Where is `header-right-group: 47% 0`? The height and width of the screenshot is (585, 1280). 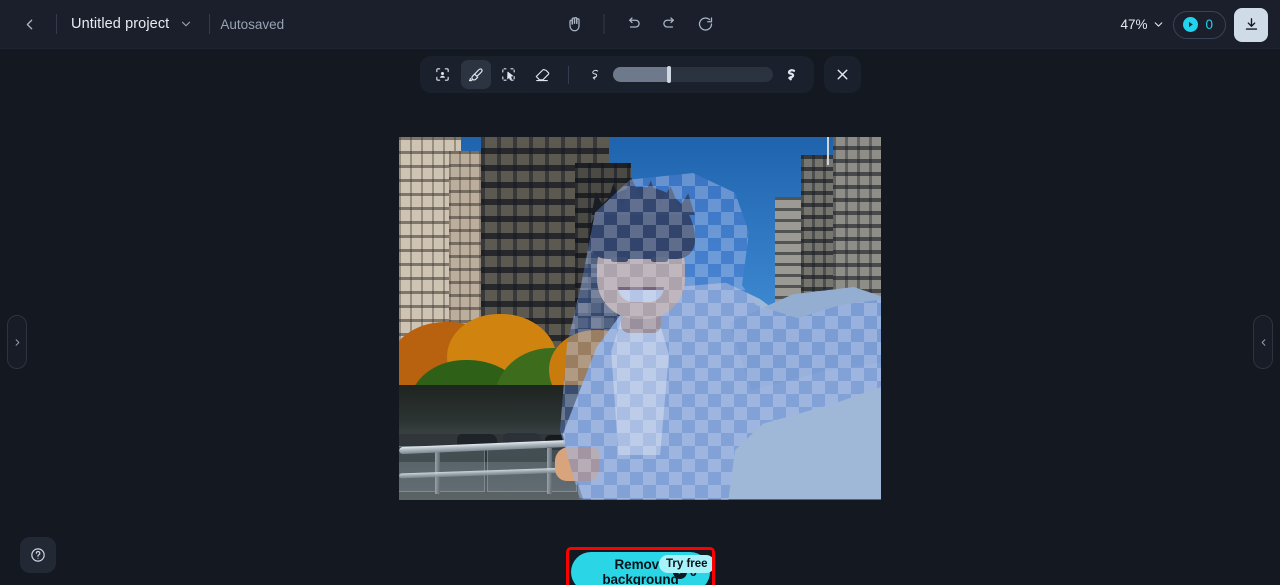
header-right-group: 47% 0 is located at coordinates (1194, 24).